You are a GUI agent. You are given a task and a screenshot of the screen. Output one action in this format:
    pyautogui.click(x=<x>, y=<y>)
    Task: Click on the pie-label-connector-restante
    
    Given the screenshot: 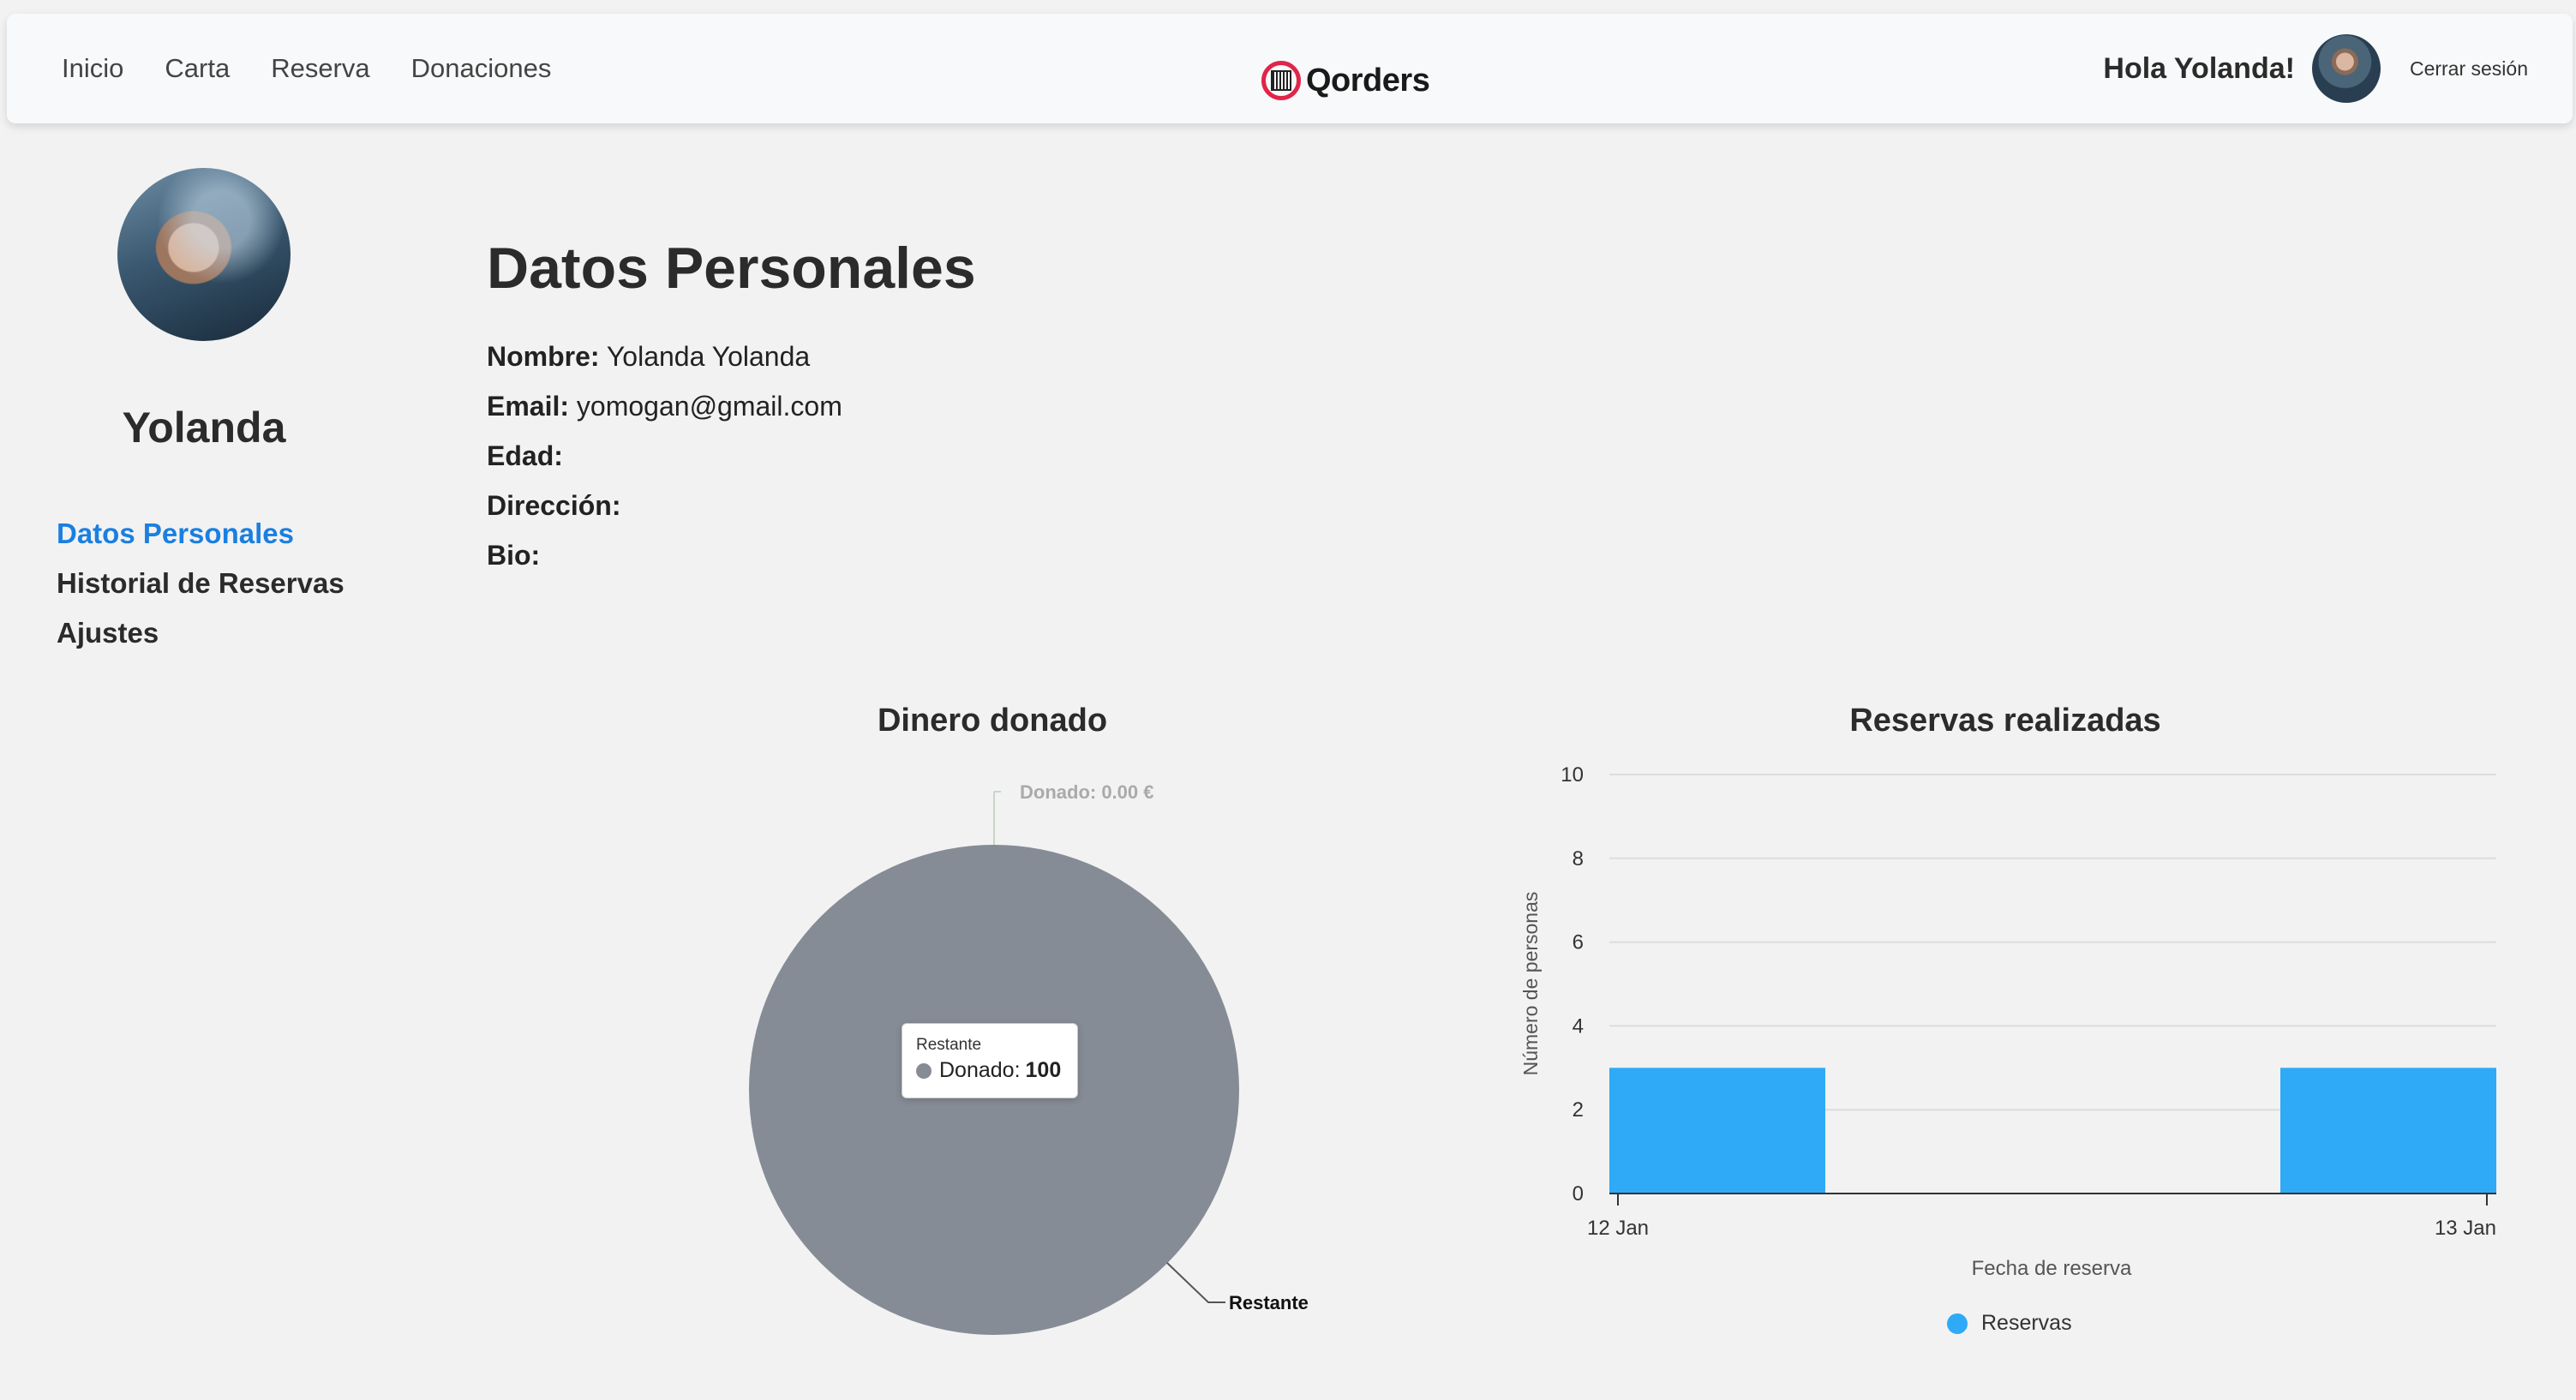 What is the action you would take?
    pyautogui.click(x=1195, y=1282)
    